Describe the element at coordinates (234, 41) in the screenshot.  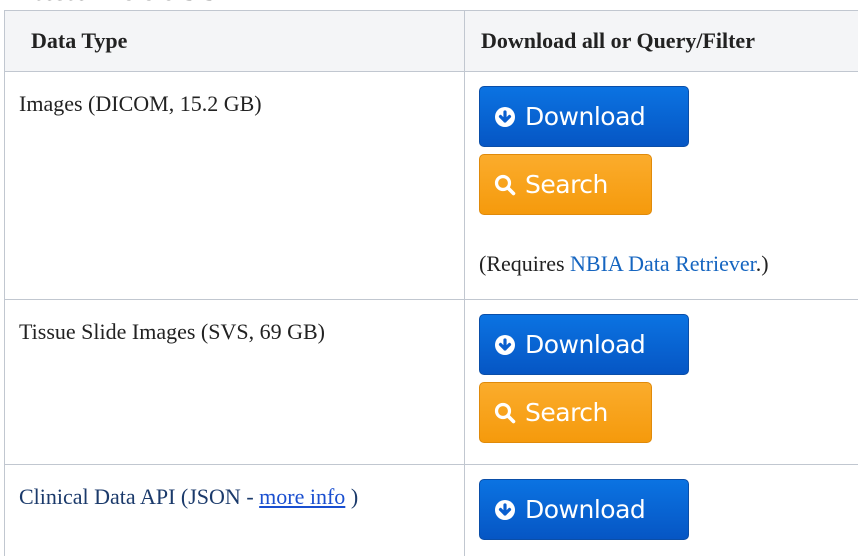
I see `header-data-type: Data Type` at that location.